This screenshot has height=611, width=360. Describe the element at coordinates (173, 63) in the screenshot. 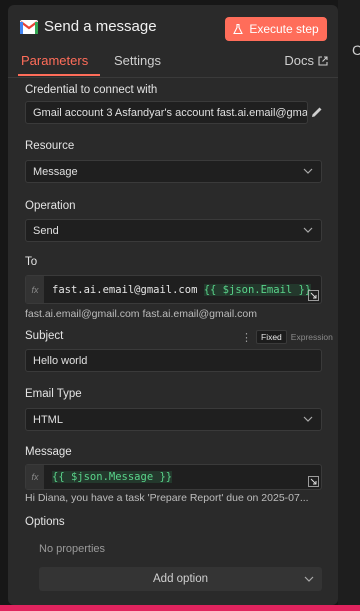

I see `tab-bar: Parameters Settings Docs` at that location.